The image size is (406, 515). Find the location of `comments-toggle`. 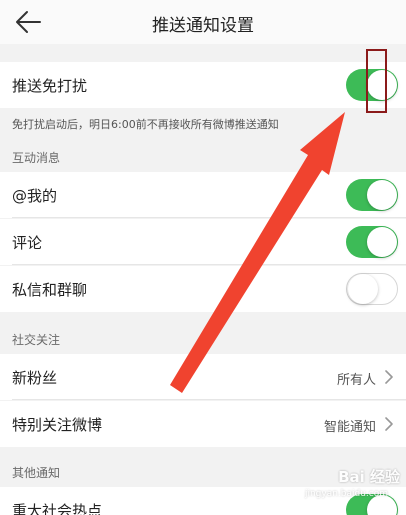

comments-toggle is located at coordinates (372, 242).